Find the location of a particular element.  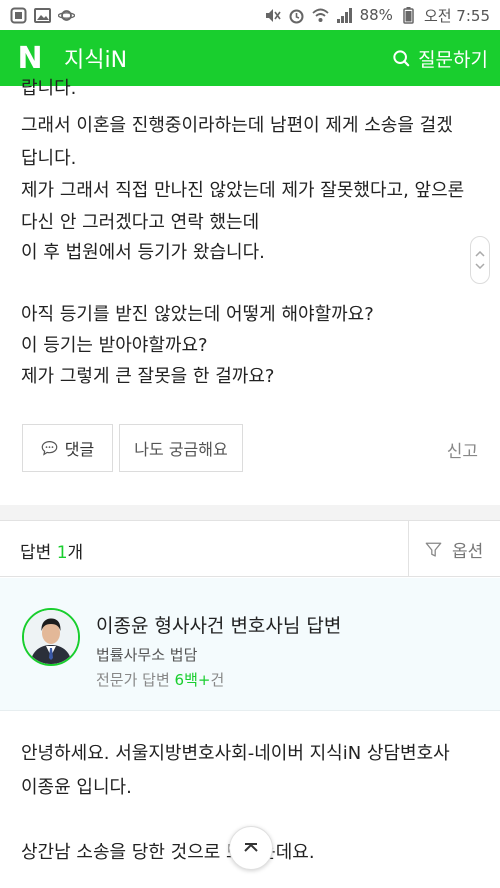

battery-icon is located at coordinates (408, 15).